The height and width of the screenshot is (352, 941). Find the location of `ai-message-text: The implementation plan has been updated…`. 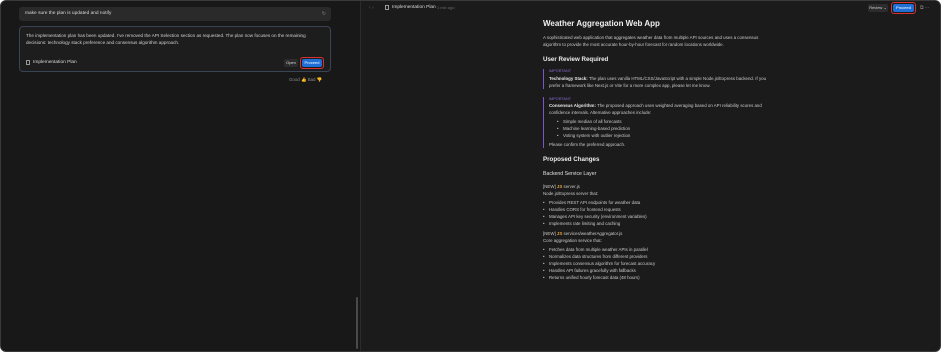

ai-message-text: The implementation plan has been updated… is located at coordinates (166, 39).